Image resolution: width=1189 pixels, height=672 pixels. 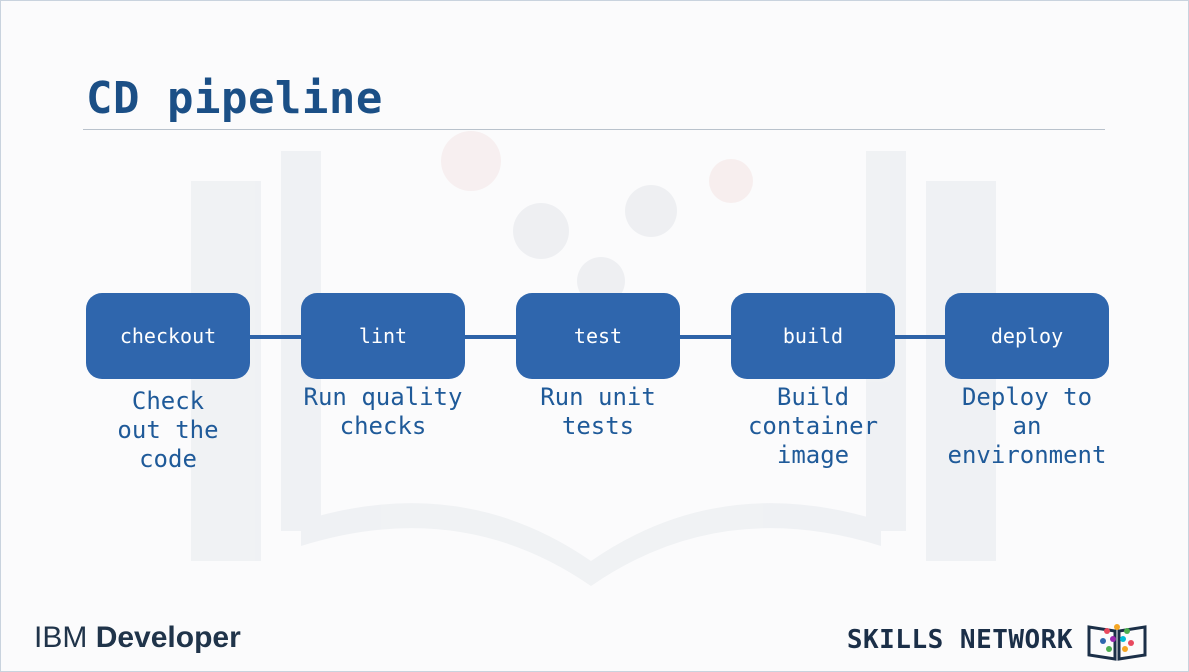 I want to click on stage-description-build: Build container image, so click(x=813, y=426).